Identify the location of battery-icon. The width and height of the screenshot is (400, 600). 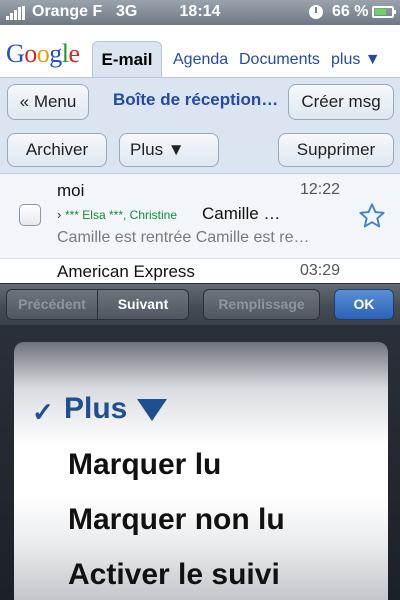
(384, 12).